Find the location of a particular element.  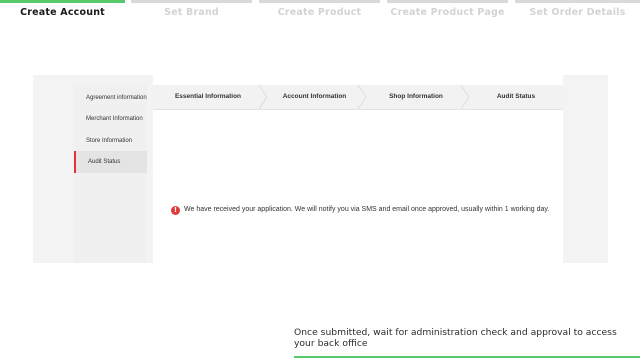

step-create-account: Create Account is located at coordinates (62, 13).